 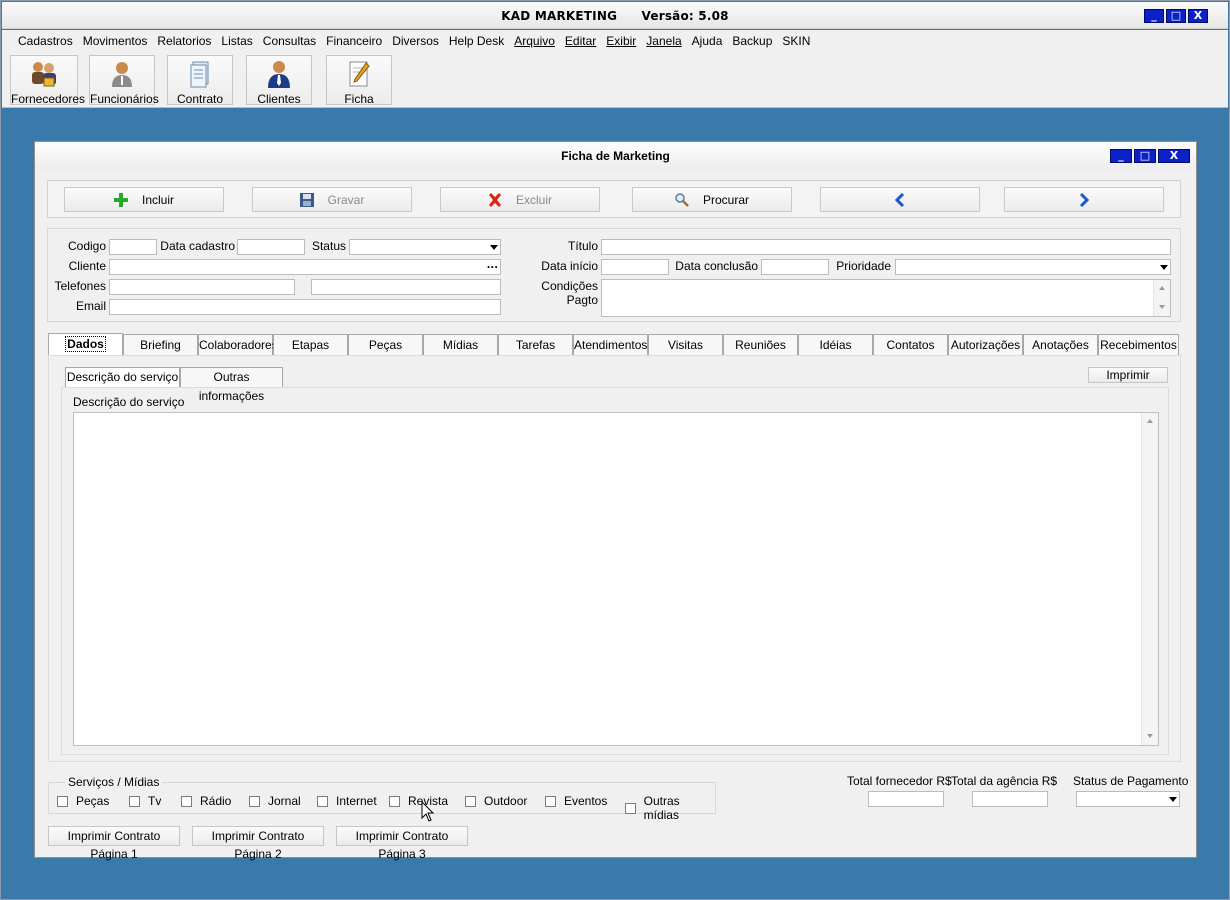 What do you see at coordinates (535, 344) in the screenshot?
I see `tab-tarefas: Tarefas` at bounding box center [535, 344].